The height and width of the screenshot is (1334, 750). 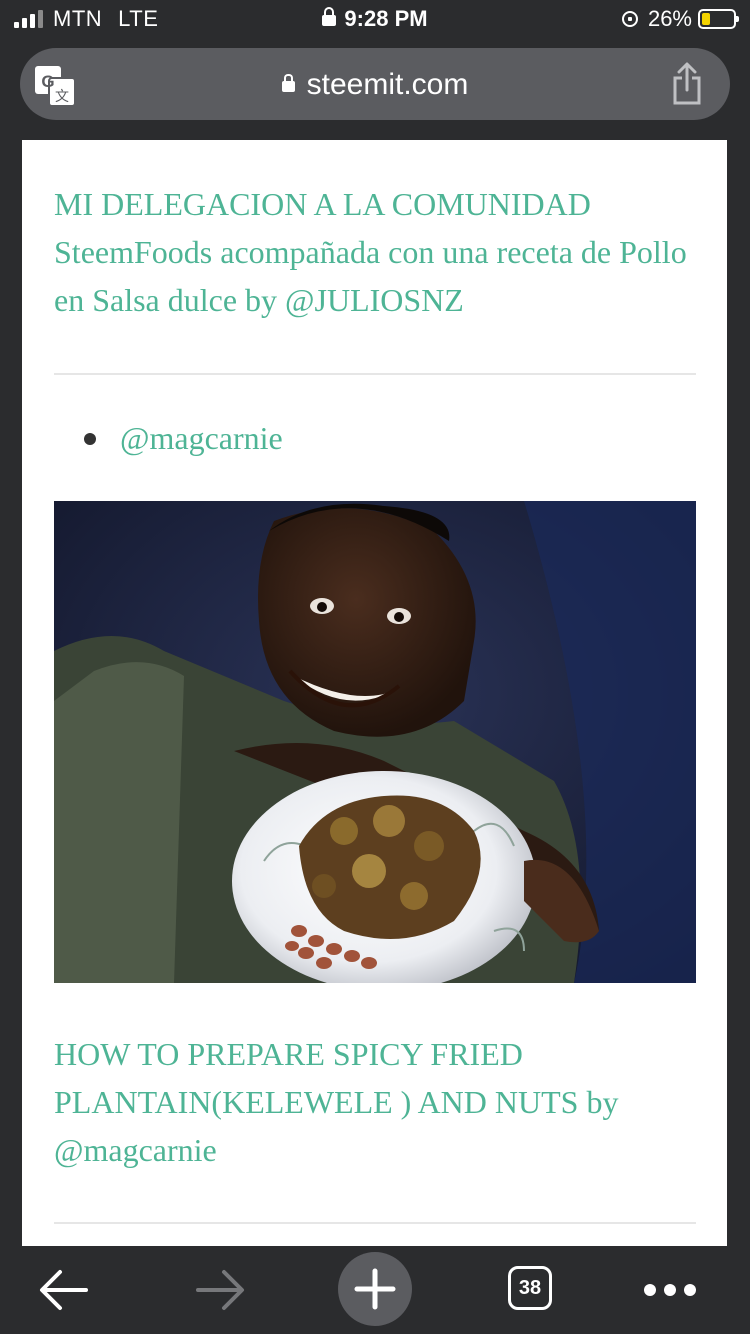 I want to click on url-text: steemit.com, so click(x=387, y=84).